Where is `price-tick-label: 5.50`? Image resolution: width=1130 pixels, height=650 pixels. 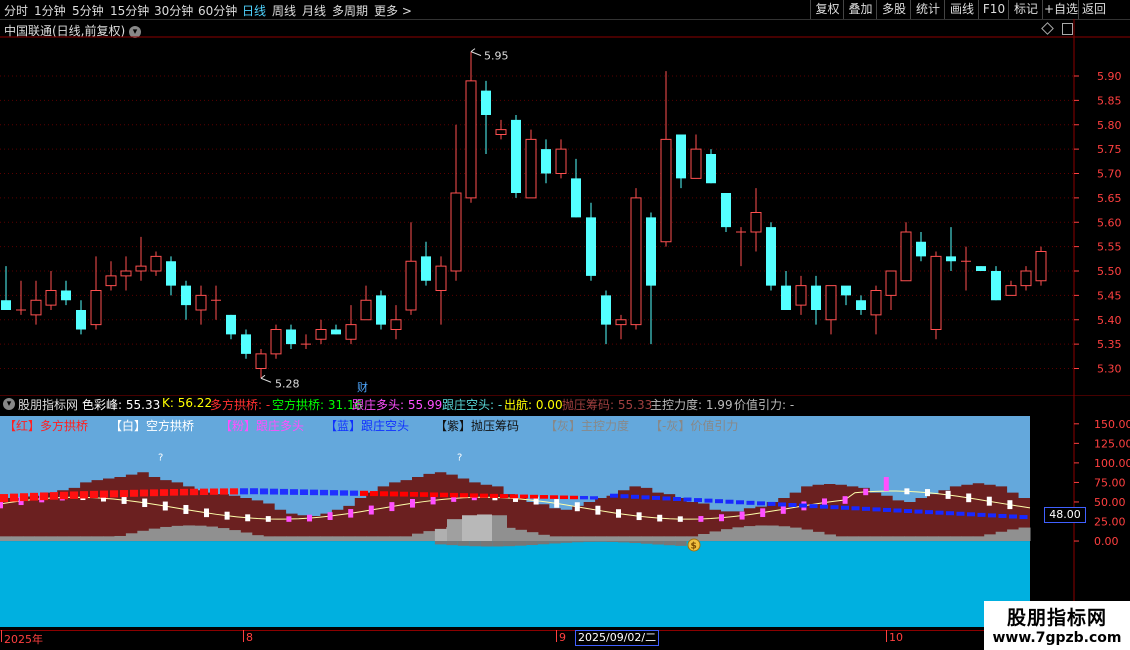 price-tick-label: 5.50 is located at coordinates (1109, 271).